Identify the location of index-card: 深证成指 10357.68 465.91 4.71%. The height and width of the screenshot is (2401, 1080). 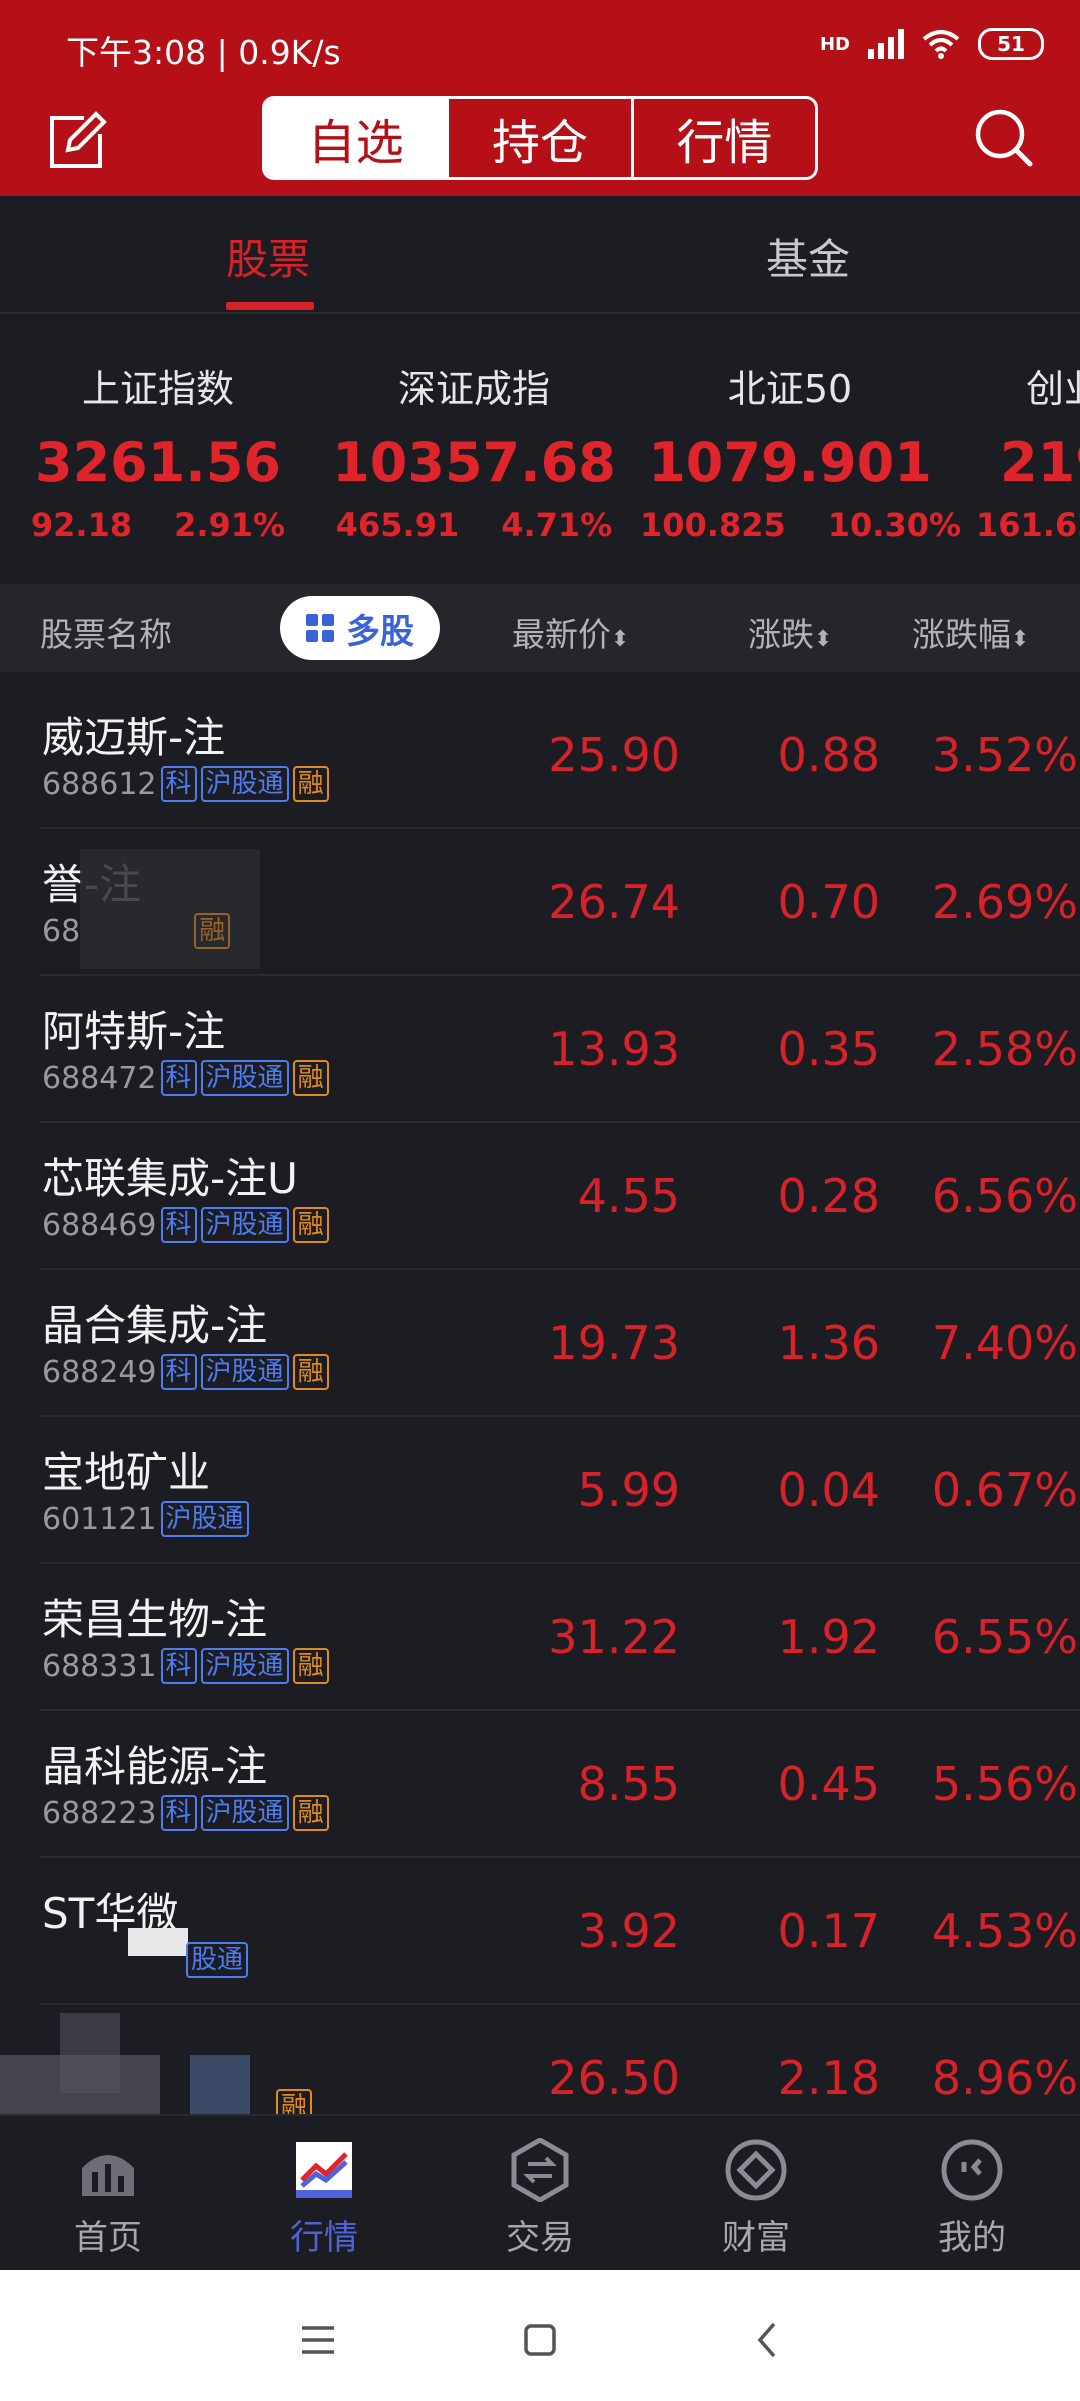
(474, 451).